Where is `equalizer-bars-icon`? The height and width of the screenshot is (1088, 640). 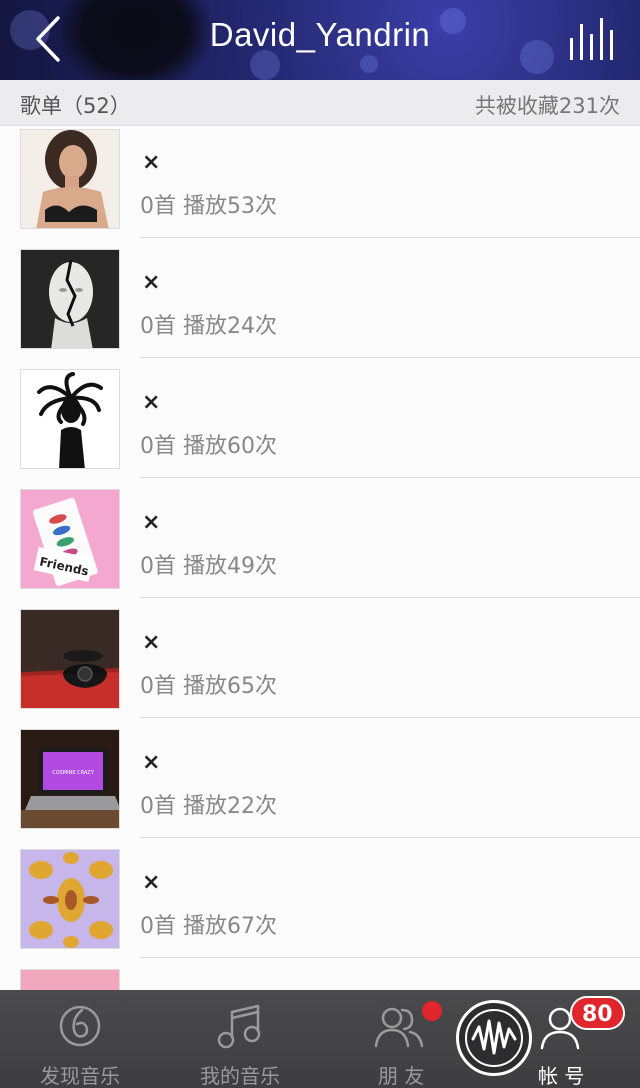 equalizer-bars-icon is located at coordinates (591, 39).